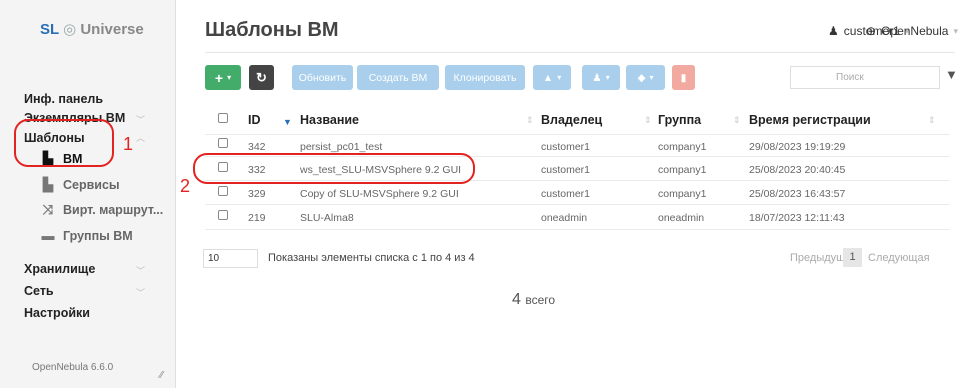  Describe the element at coordinates (797, 218) in the screenshot. I see `row-time: 18/07/2023 12:11:43` at that location.